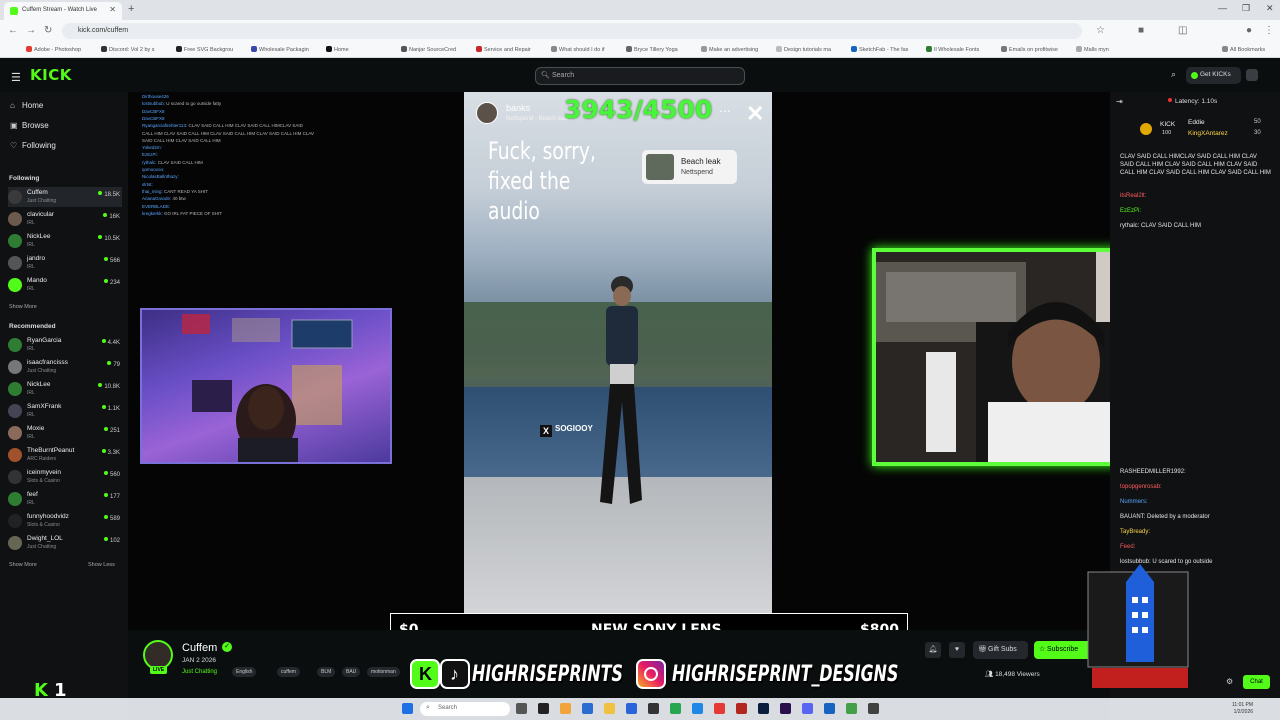  I want to click on photoshop-icon, so click(763, 708).